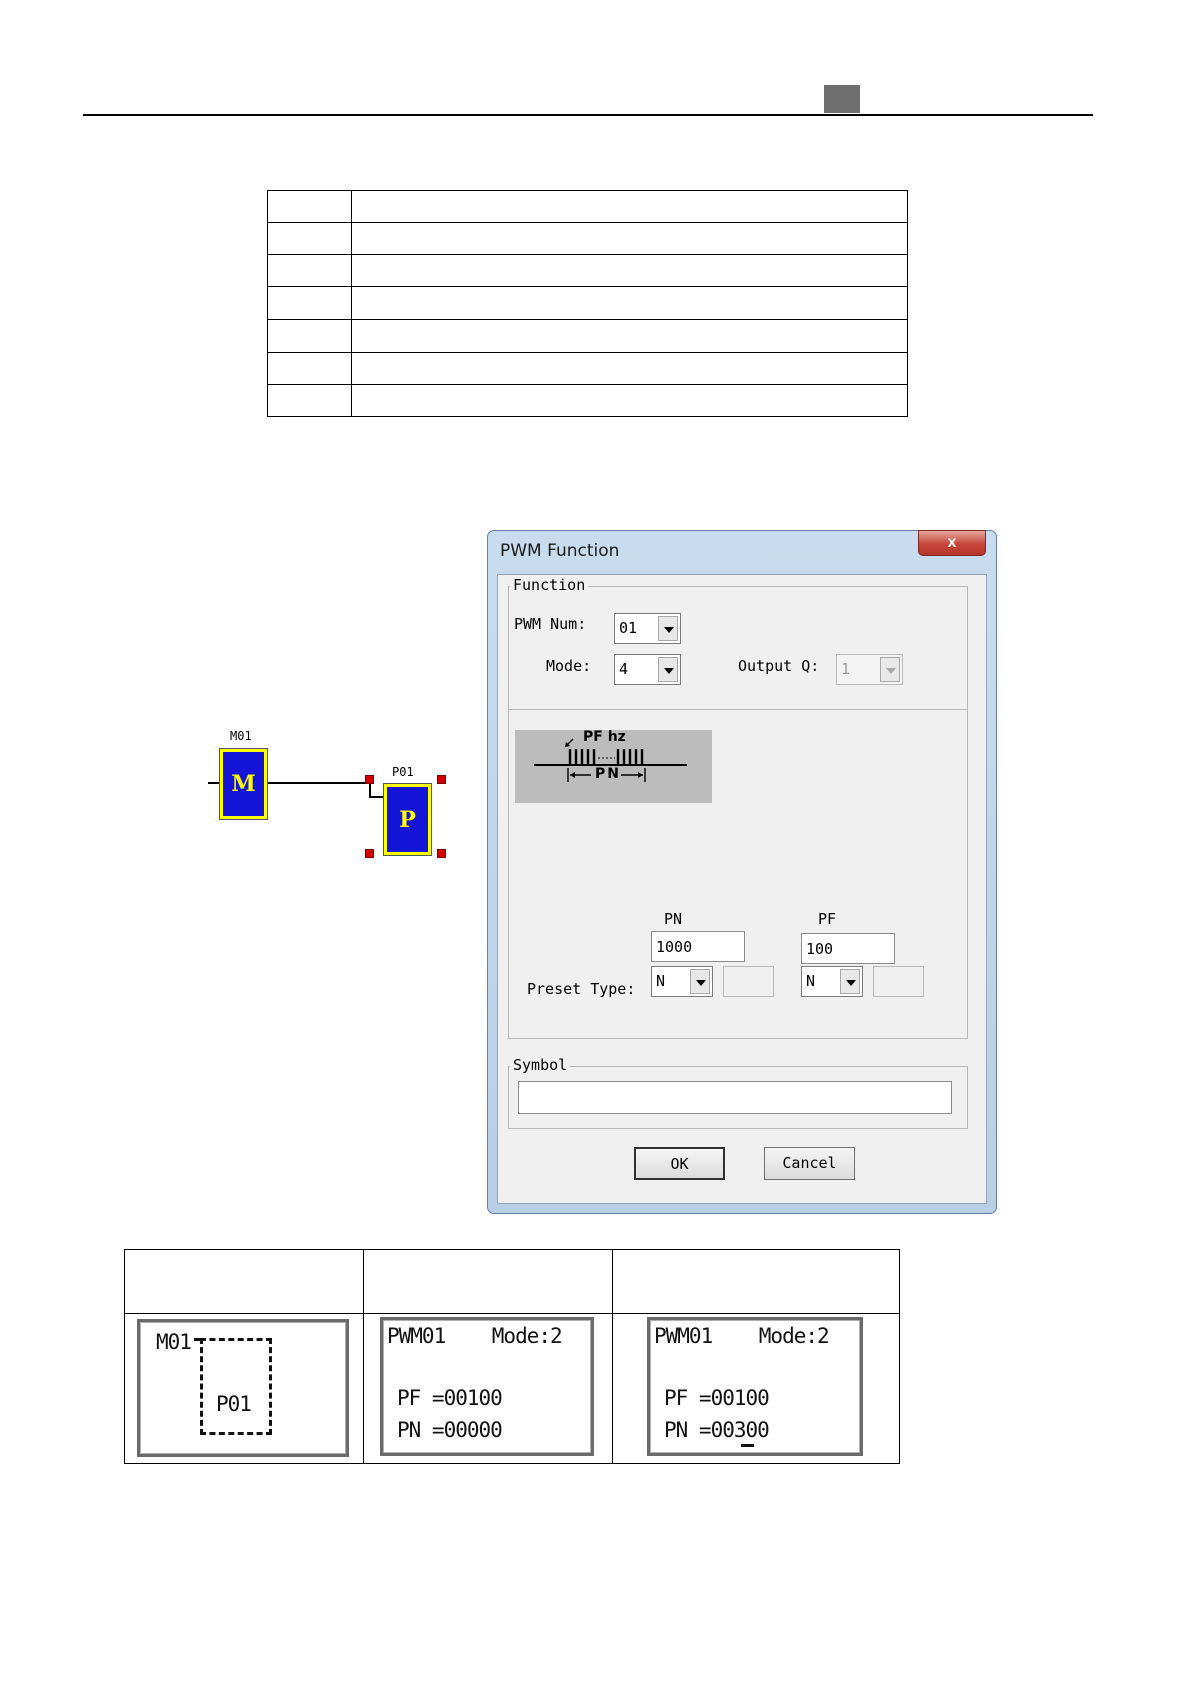  Describe the element at coordinates (809, 1163) in the screenshot. I see `cancel-button: Cancel` at that location.